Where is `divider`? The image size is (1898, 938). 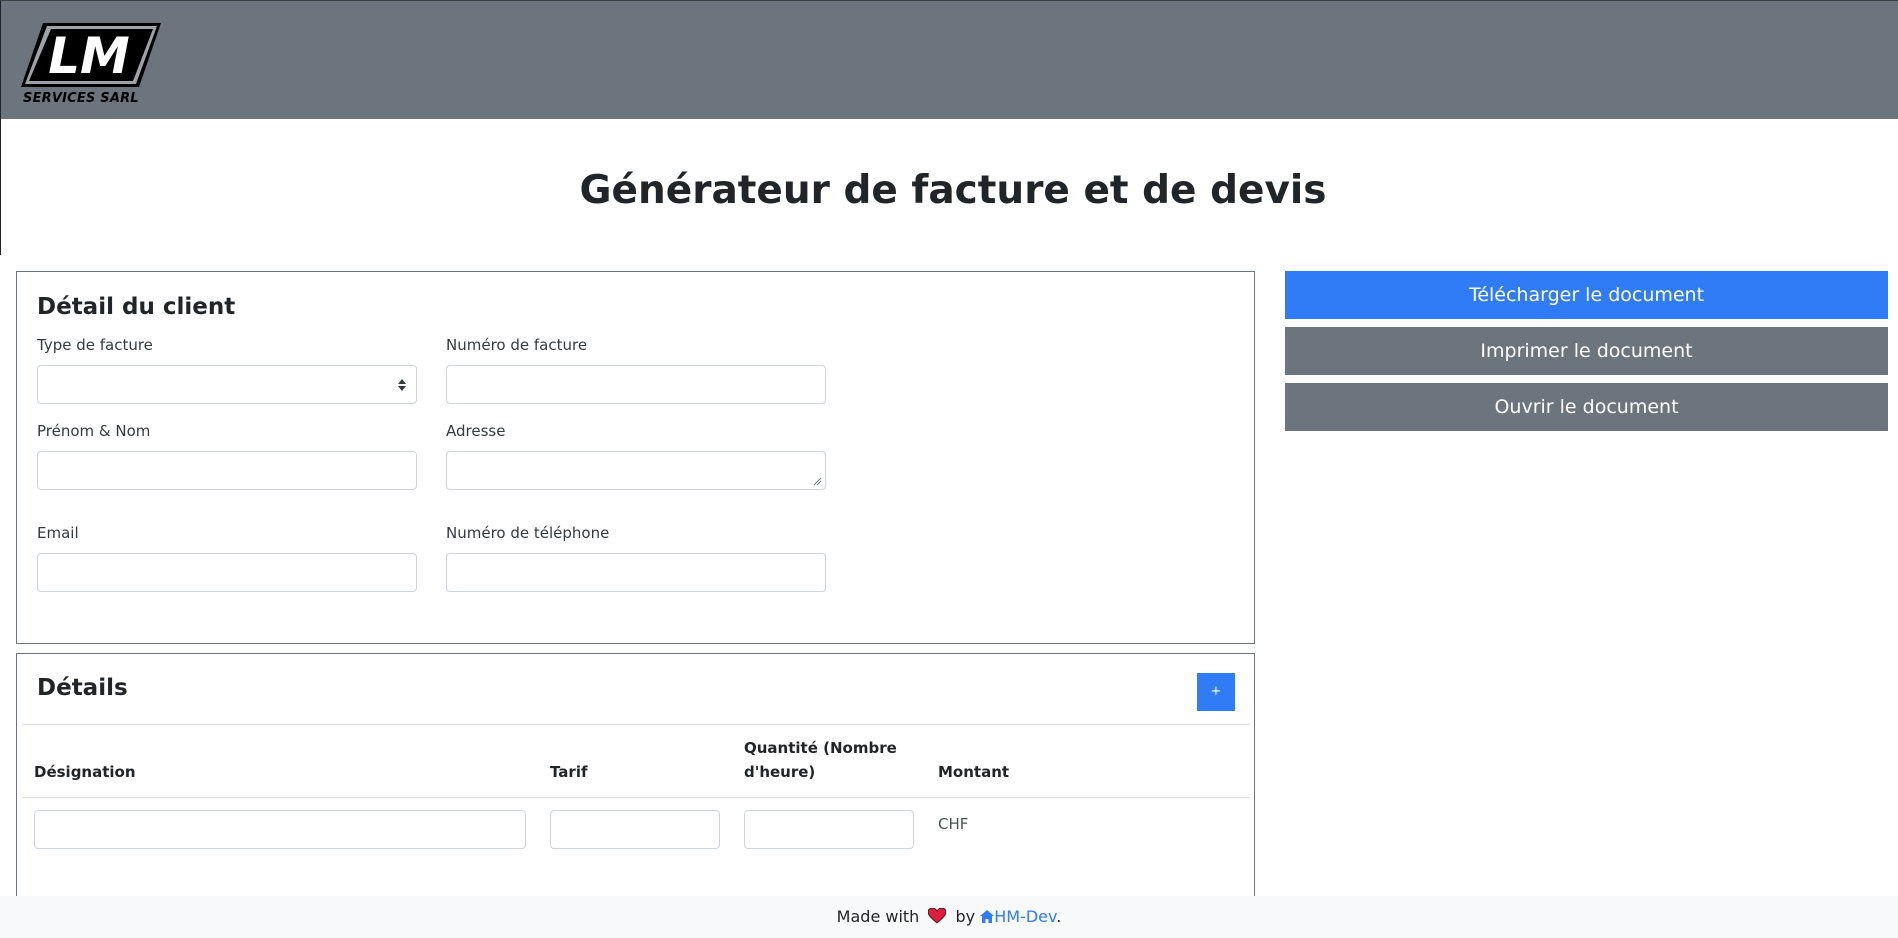 divider is located at coordinates (636, 724).